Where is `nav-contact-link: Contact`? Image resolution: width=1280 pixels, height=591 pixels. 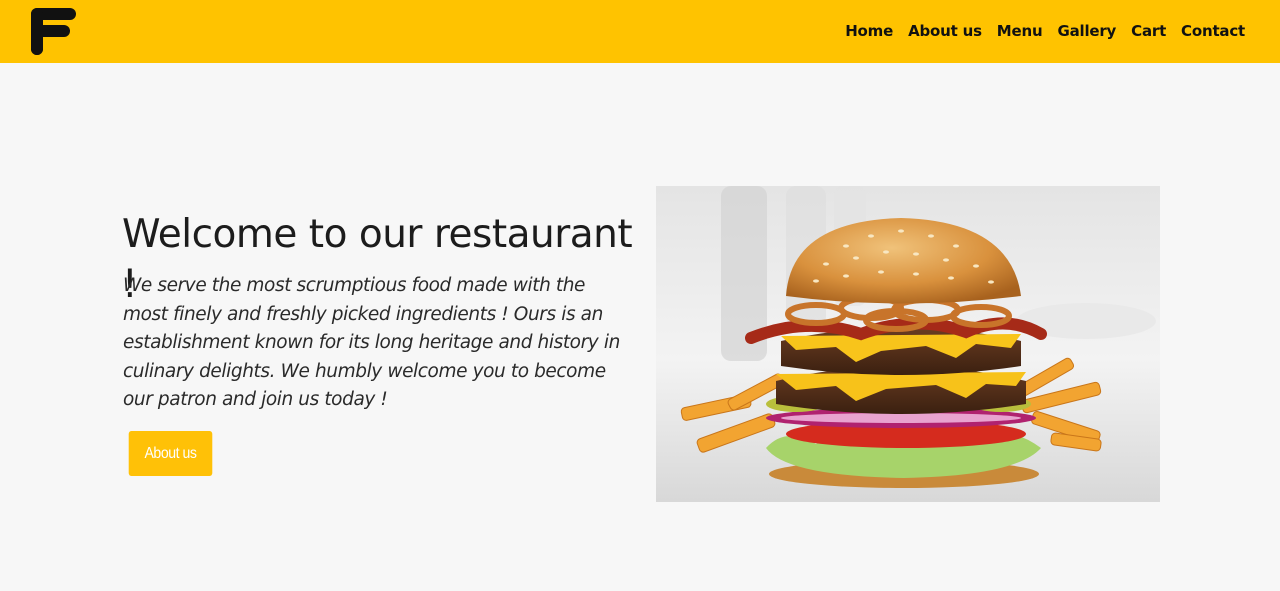
nav-contact-link: Contact is located at coordinates (1213, 31).